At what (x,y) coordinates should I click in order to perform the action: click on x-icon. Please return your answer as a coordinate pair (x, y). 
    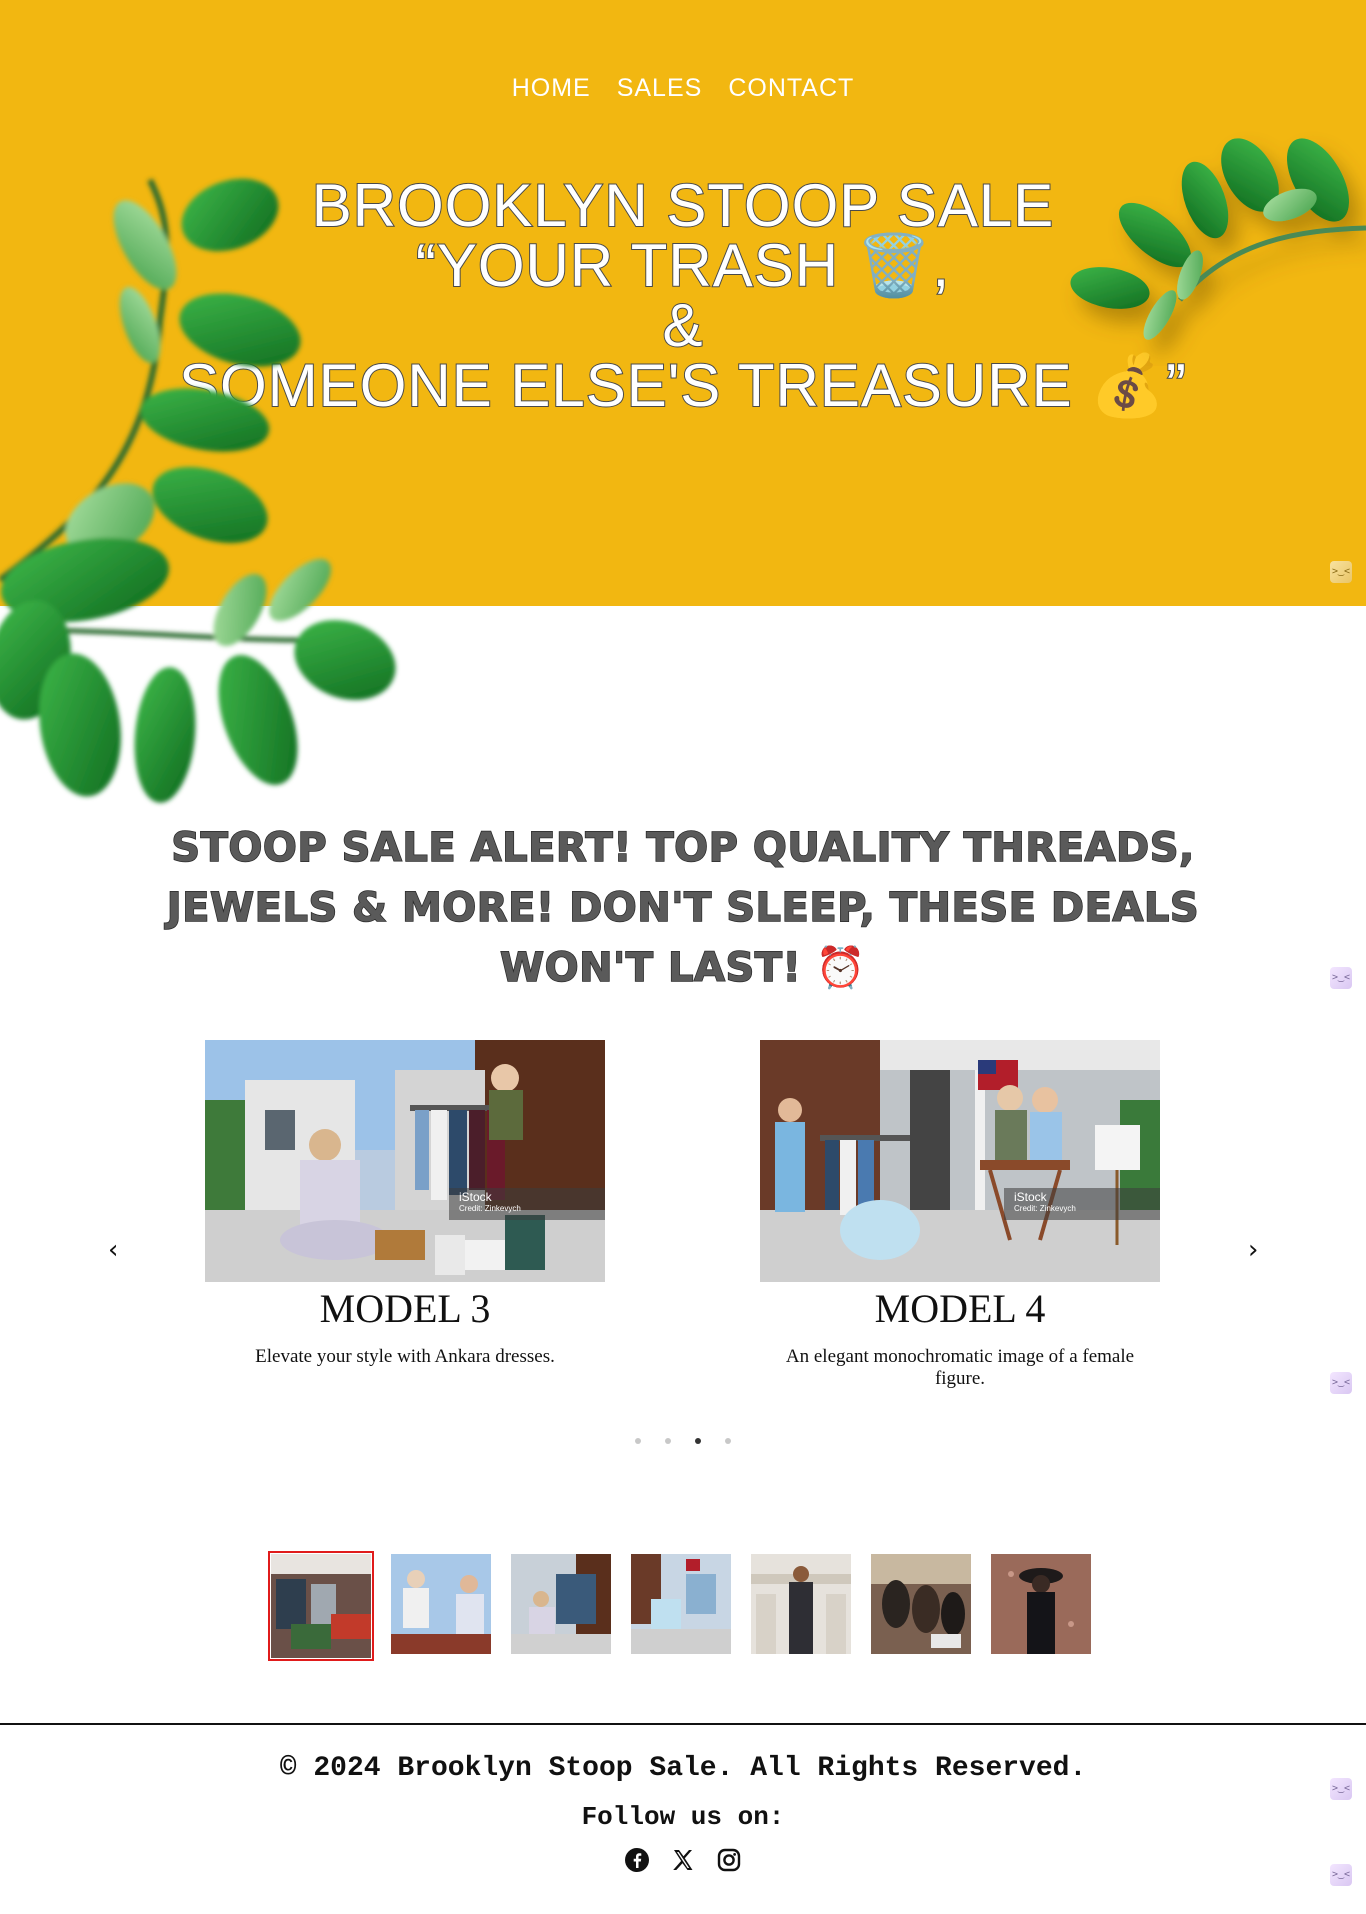
    Looking at the image, I should click on (683, 1860).